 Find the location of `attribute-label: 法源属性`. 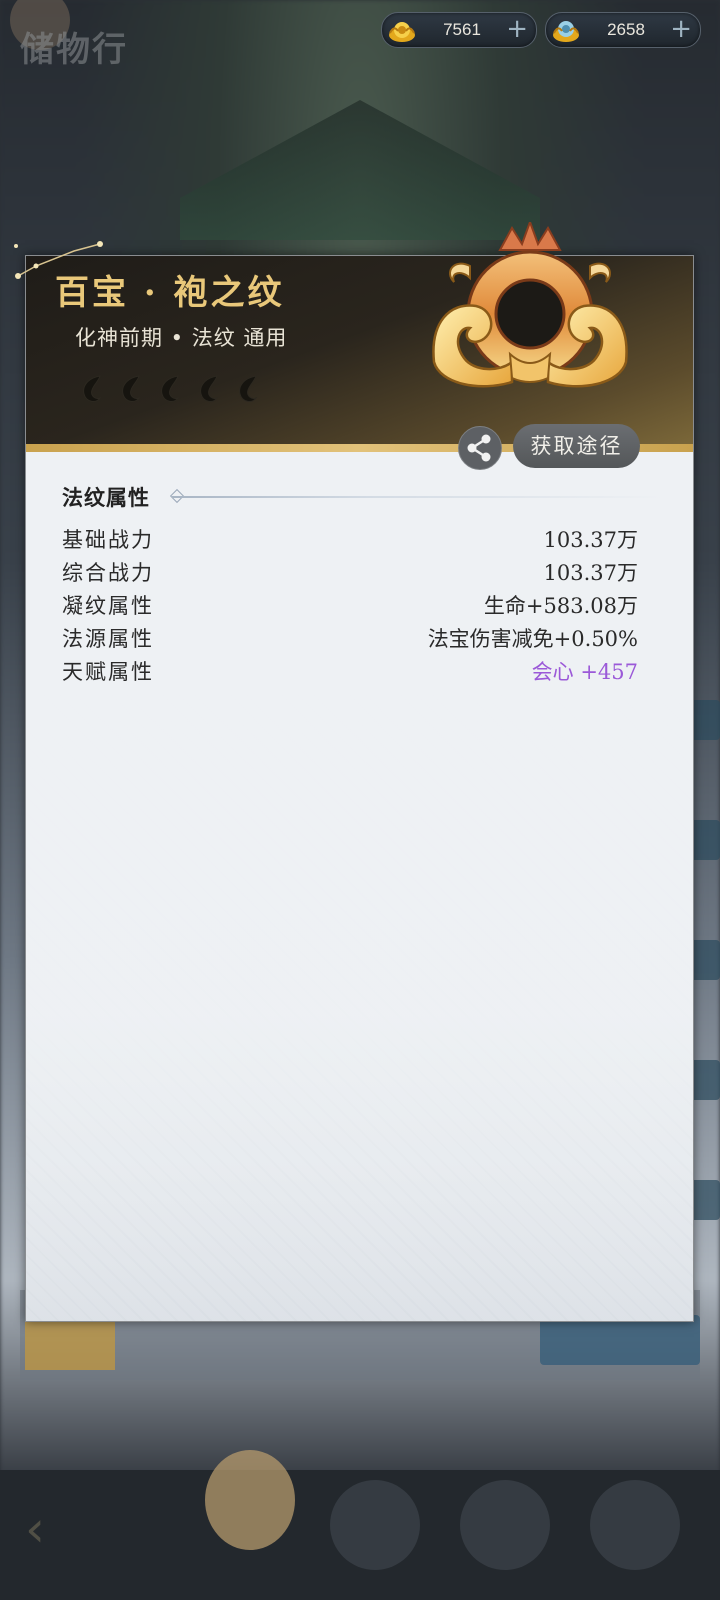

attribute-label: 法源属性 is located at coordinates (108, 639).